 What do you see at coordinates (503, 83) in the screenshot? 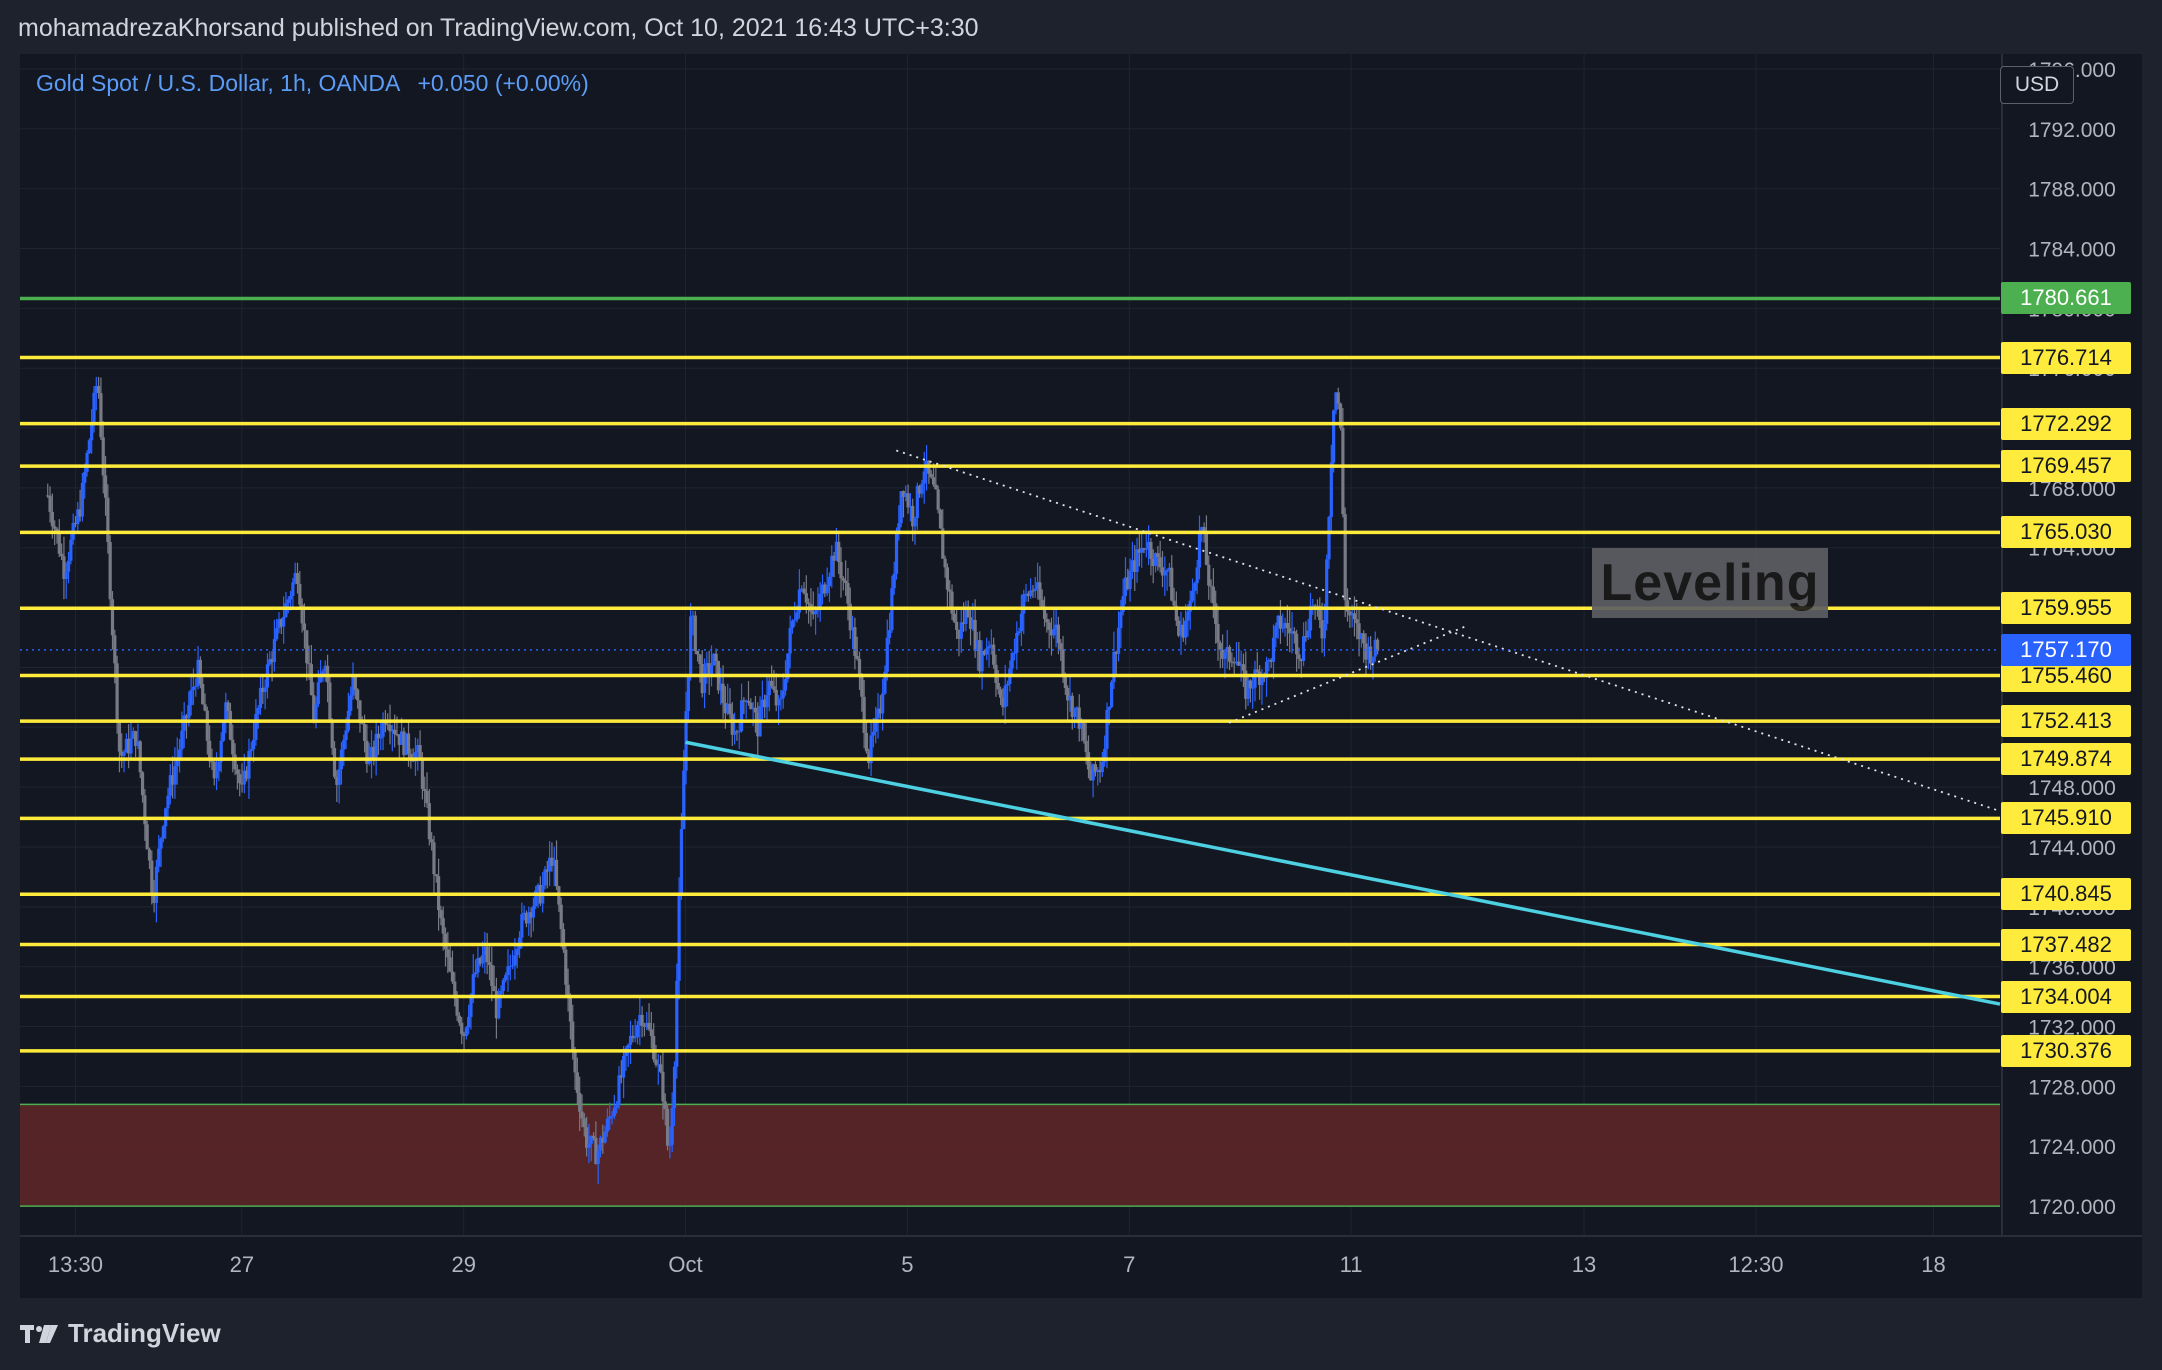
I see `symbol-change: +0.050 (+0.00%)` at bounding box center [503, 83].